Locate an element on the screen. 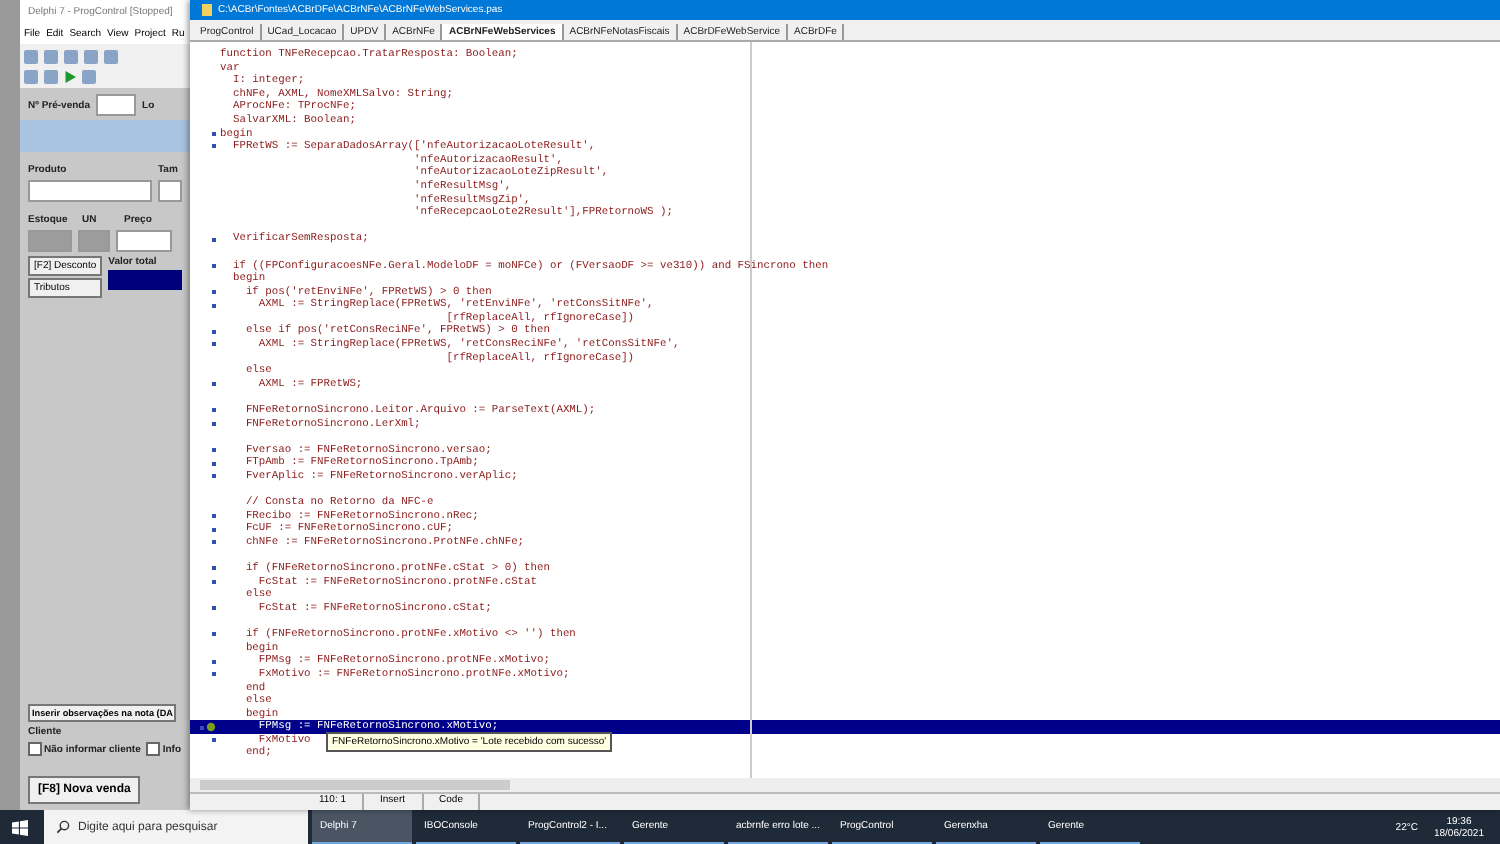 The image size is (1500, 844). scrollbar is located at coordinates (845, 785).